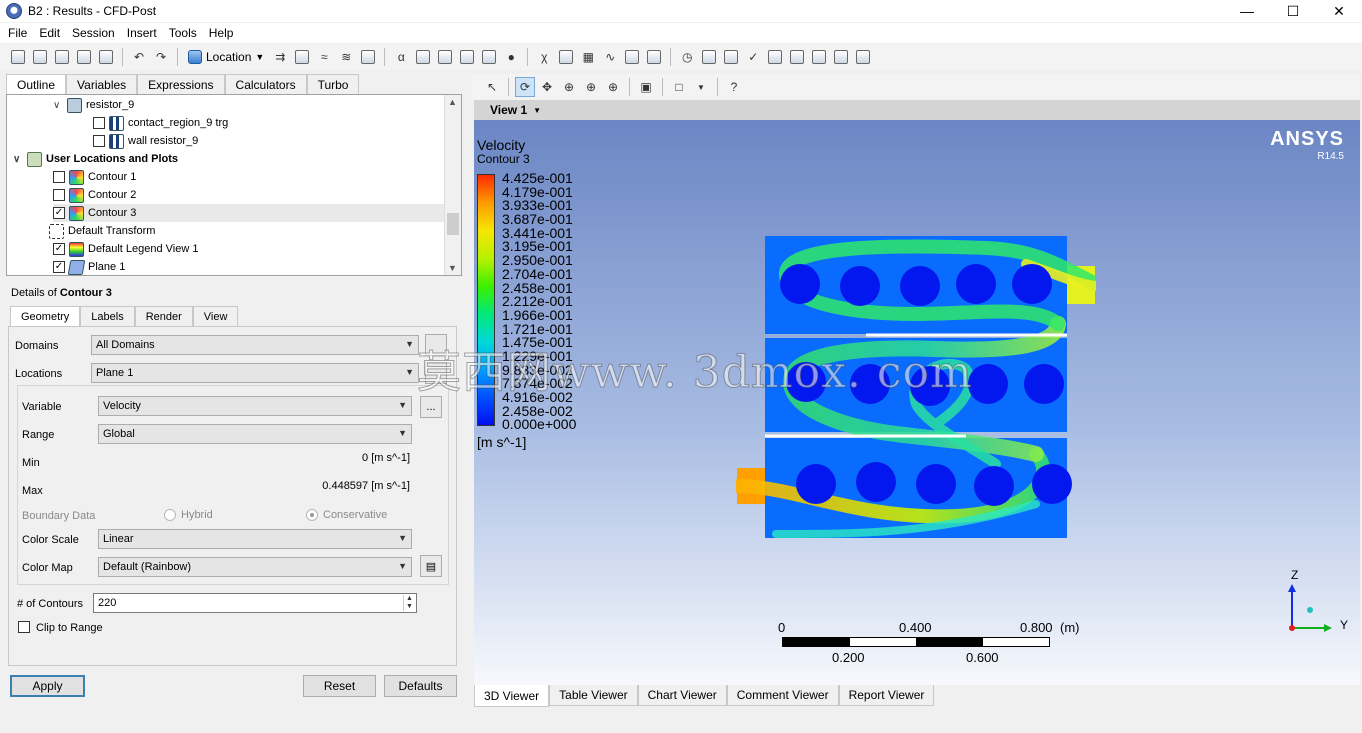 This screenshot has height=733, width=1362. I want to click on redo-icon: ↷, so click(161, 57).